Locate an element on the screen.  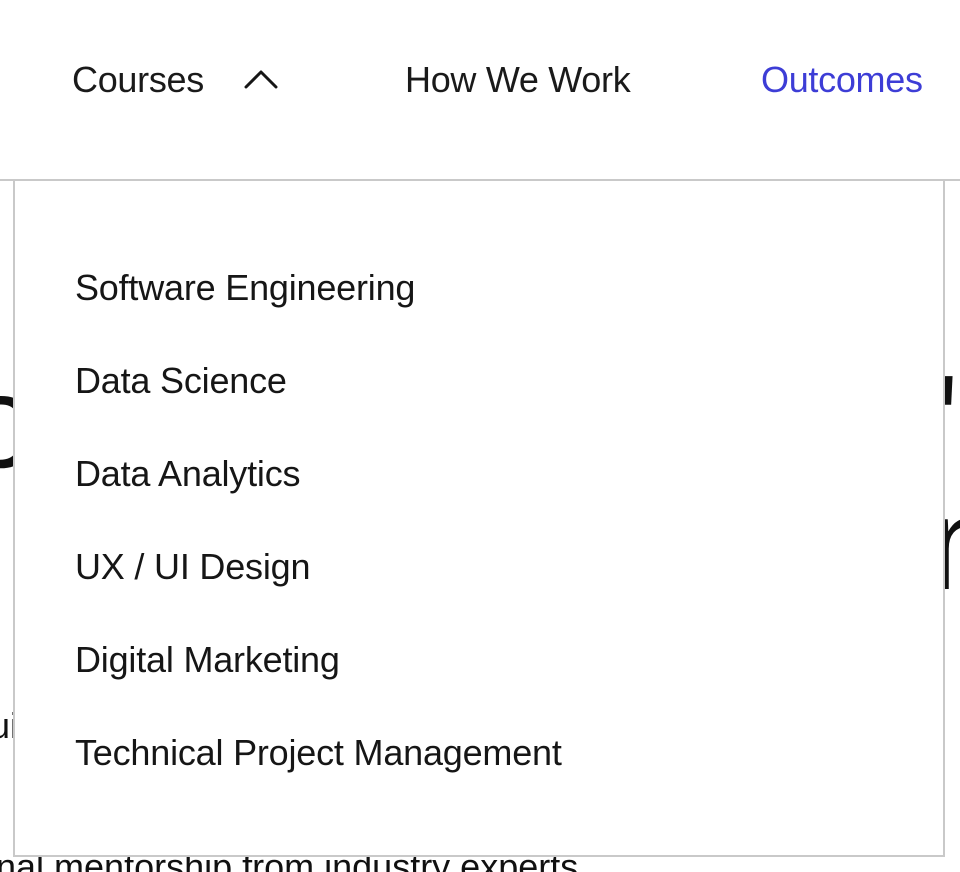
nav-courses: Courses is located at coordinates (175, 80).